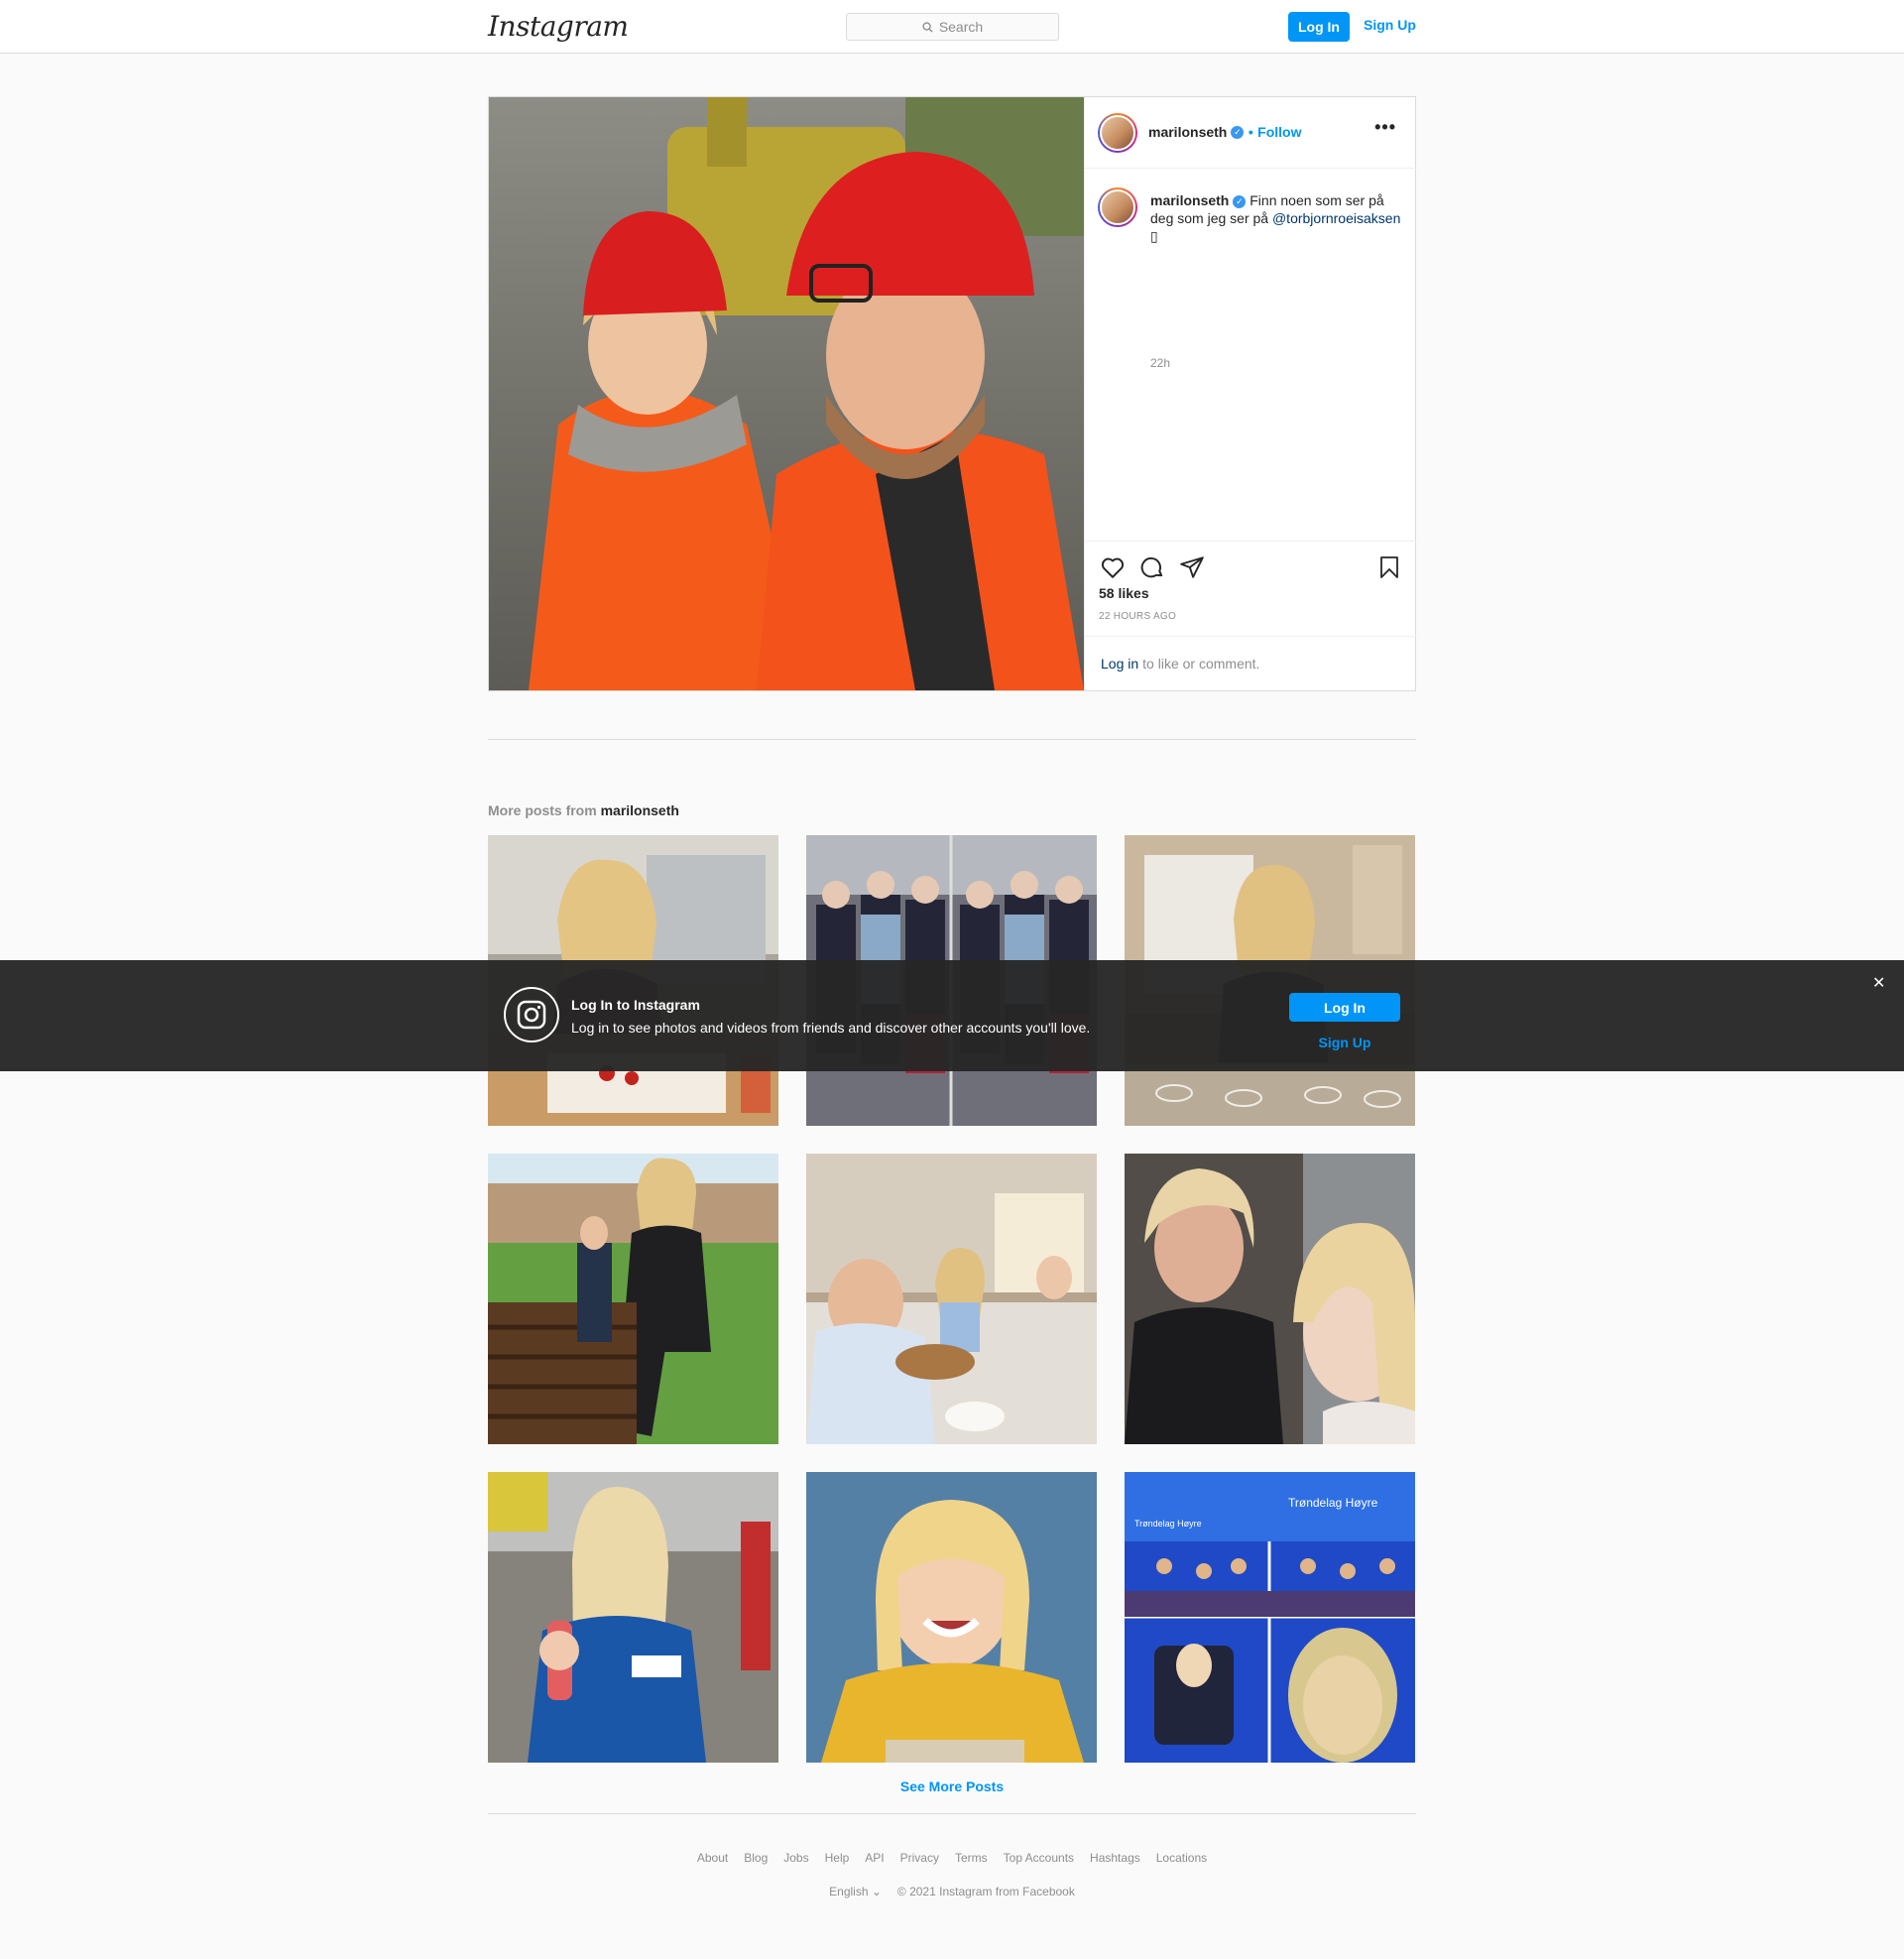 The image size is (1904, 1959). I want to click on footer-link-privacy: Privacy, so click(919, 1858).